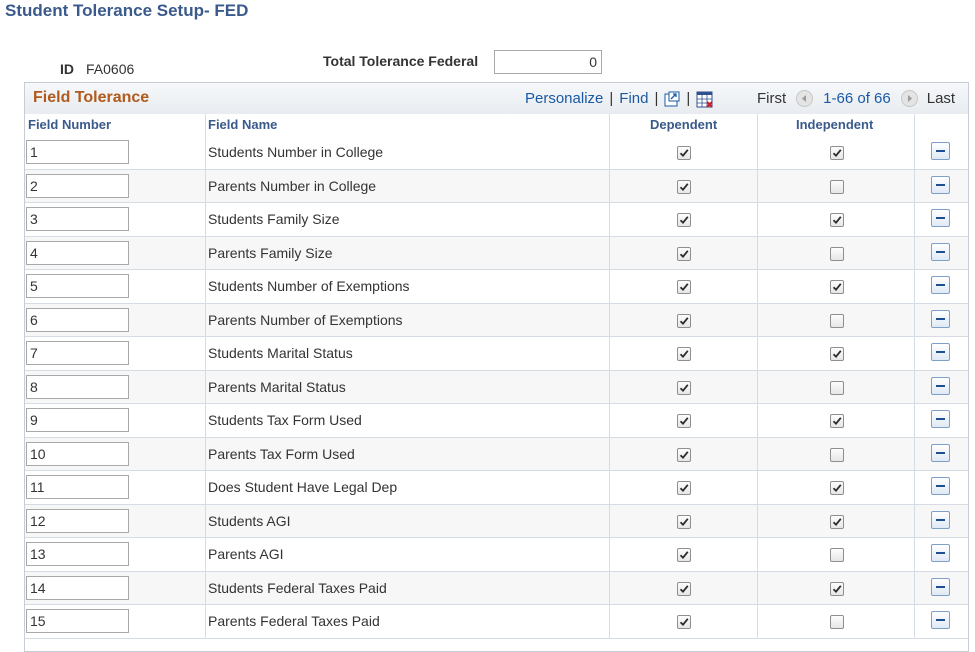 This screenshot has height=652, width=975. Describe the element at coordinates (91, 97) in the screenshot. I see `grid-title: Field Tolerance` at that location.